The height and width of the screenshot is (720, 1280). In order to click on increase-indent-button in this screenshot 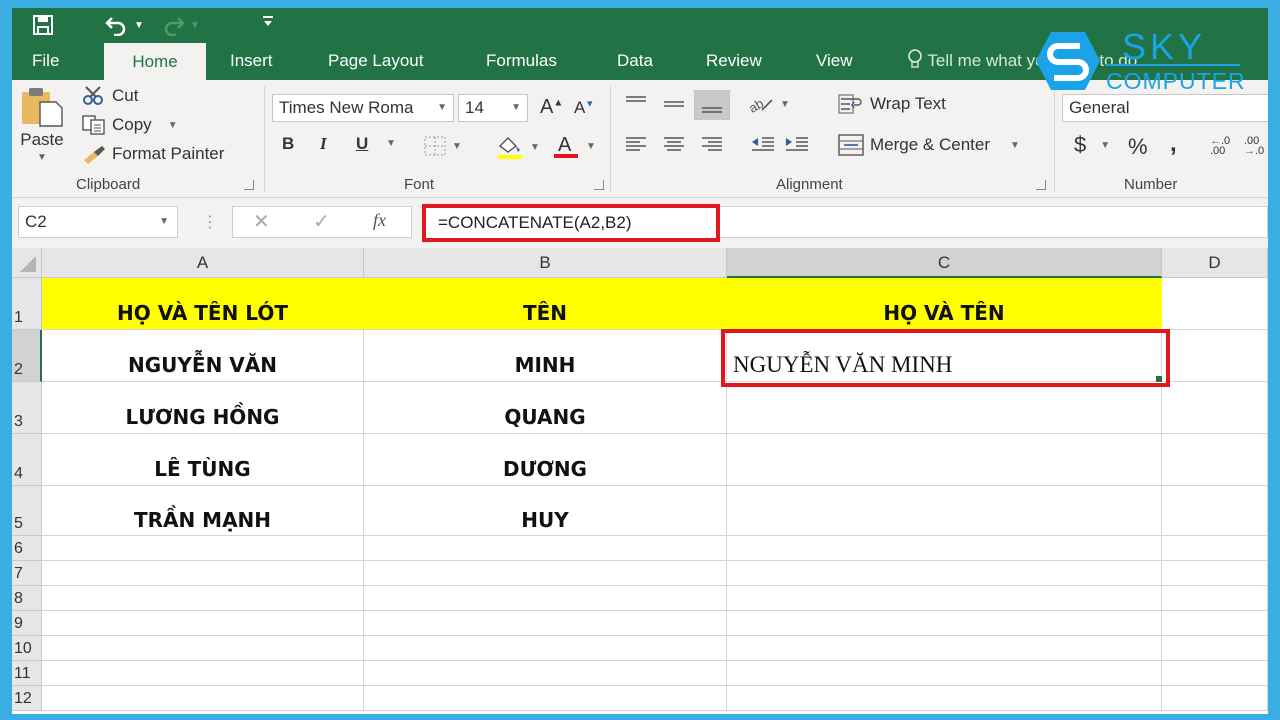, I will do `click(797, 144)`.